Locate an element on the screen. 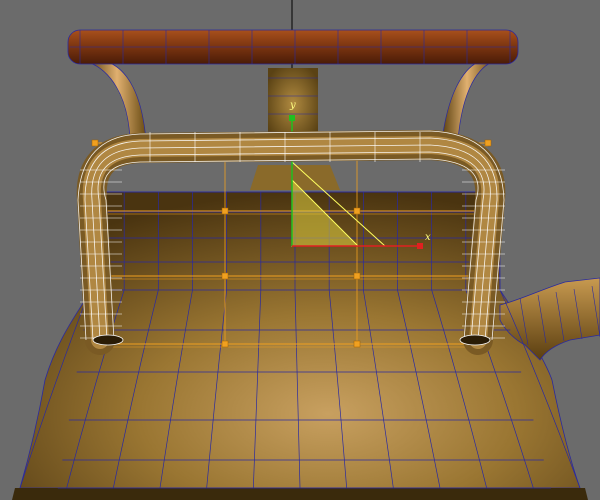  gizmo-x-axis-handle is located at coordinates (420, 246).